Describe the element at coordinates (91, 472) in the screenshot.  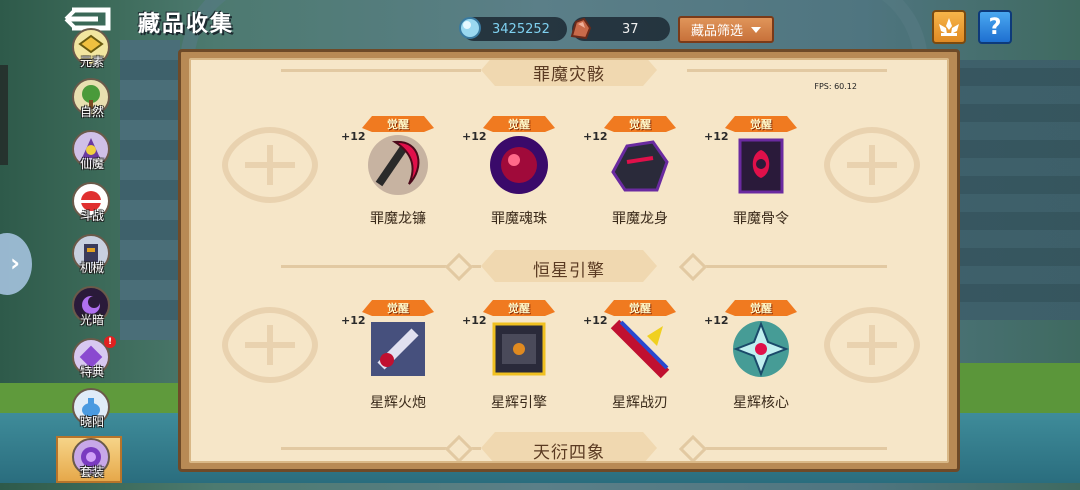
I see `category-label: 套装` at that location.